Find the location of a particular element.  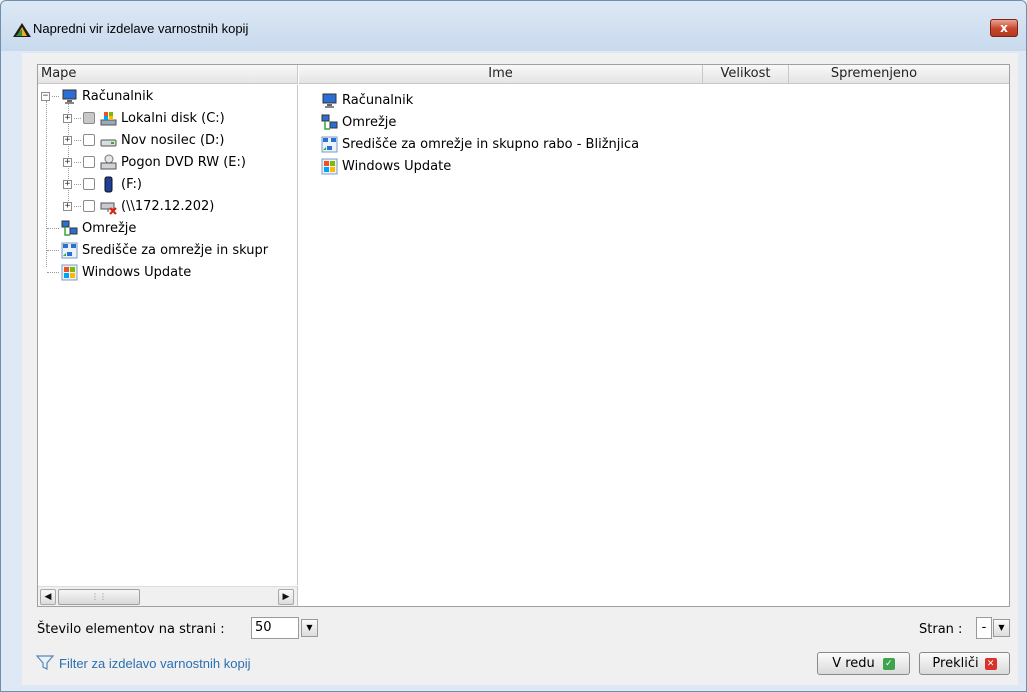

title-bar: Napredni vir izdelave varnostnih kopij x is located at coordinates (513, 26).